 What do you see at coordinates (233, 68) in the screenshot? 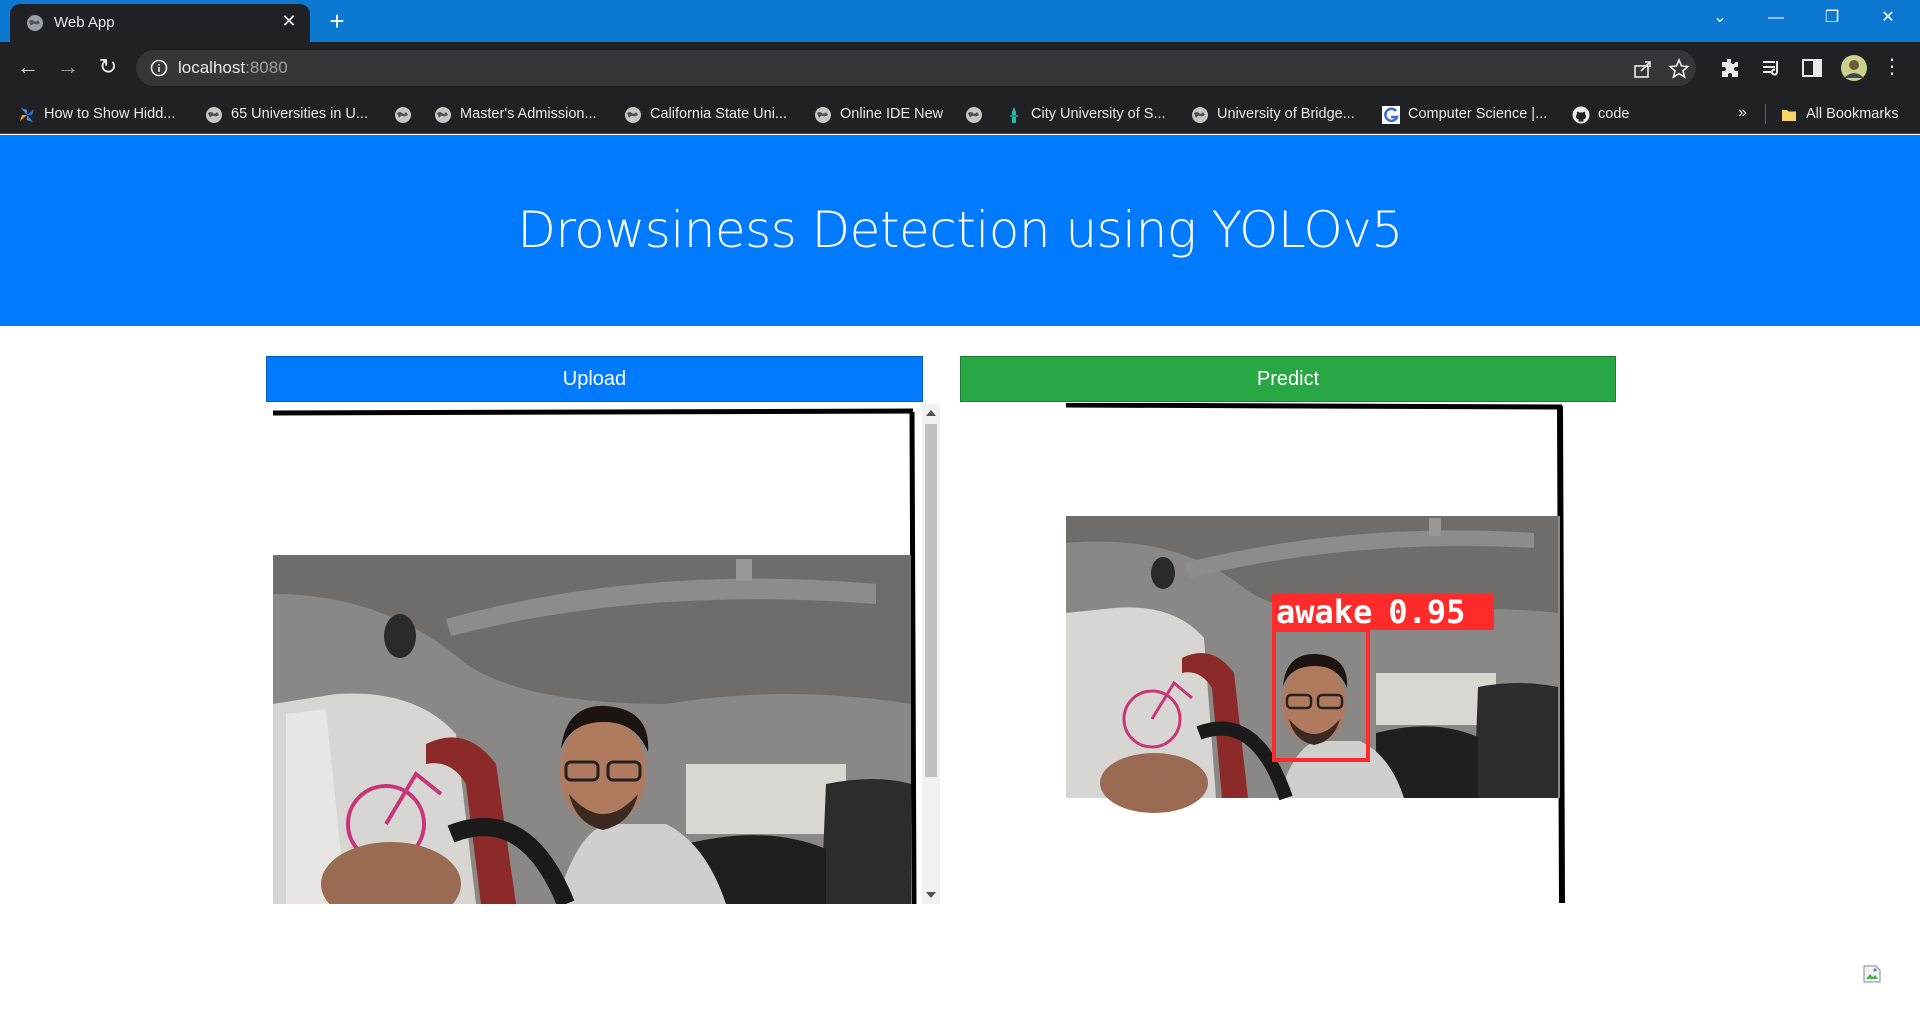
I see `url-text: localhost:8080` at bounding box center [233, 68].